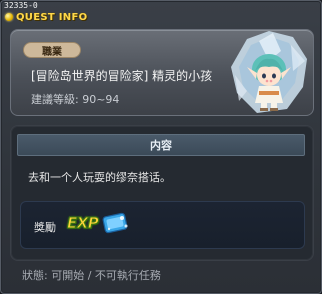 This screenshot has height=294, width=322. Describe the element at coordinates (82, 223) in the screenshot. I see `exp-icon: EXP` at that location.